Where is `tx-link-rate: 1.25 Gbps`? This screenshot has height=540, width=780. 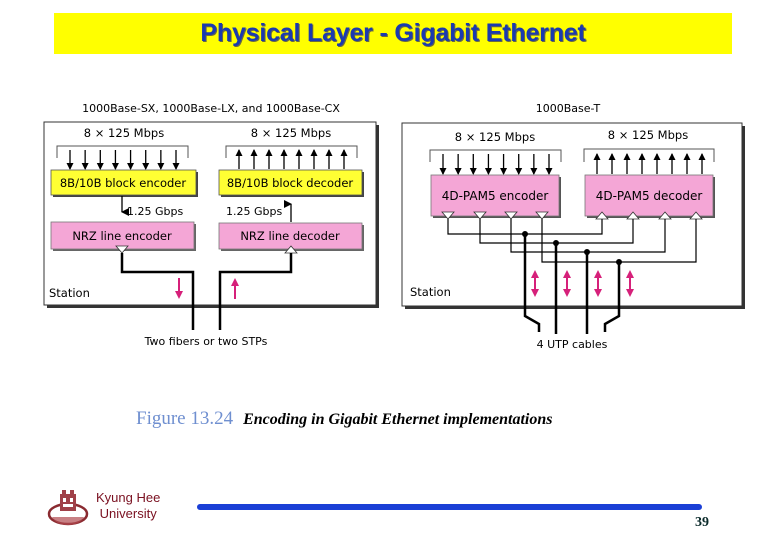 tx-link-rate: 1.25 Gbps is located at coordinates (155, 211).